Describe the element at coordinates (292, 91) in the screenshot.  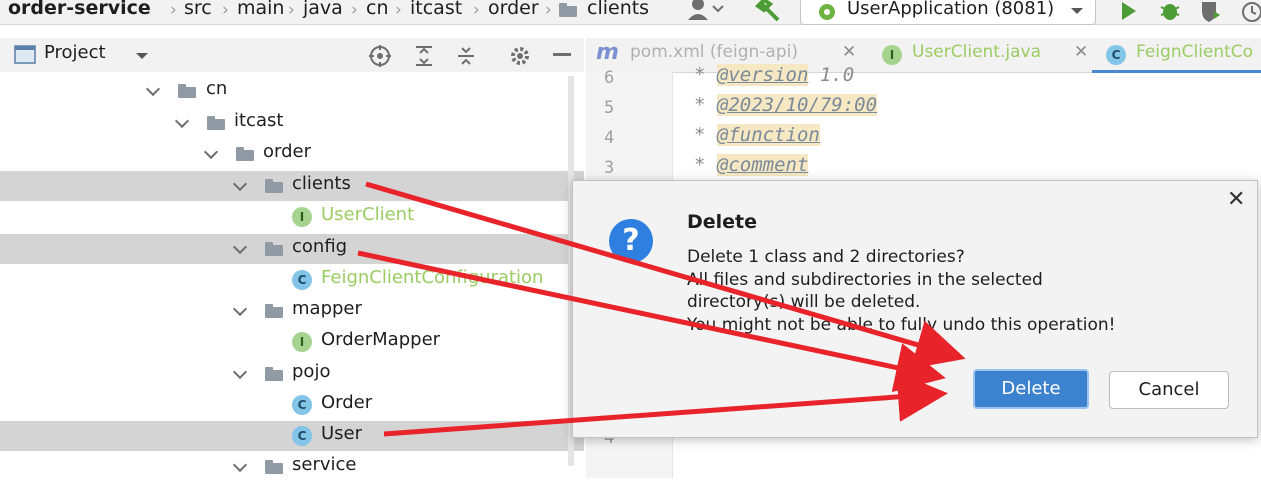
I see `tree-node-cn: cn` at that location.